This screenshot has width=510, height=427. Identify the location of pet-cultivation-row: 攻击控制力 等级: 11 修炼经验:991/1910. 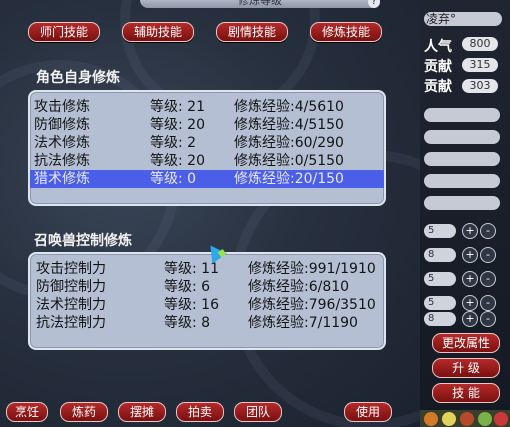
(207, 269).